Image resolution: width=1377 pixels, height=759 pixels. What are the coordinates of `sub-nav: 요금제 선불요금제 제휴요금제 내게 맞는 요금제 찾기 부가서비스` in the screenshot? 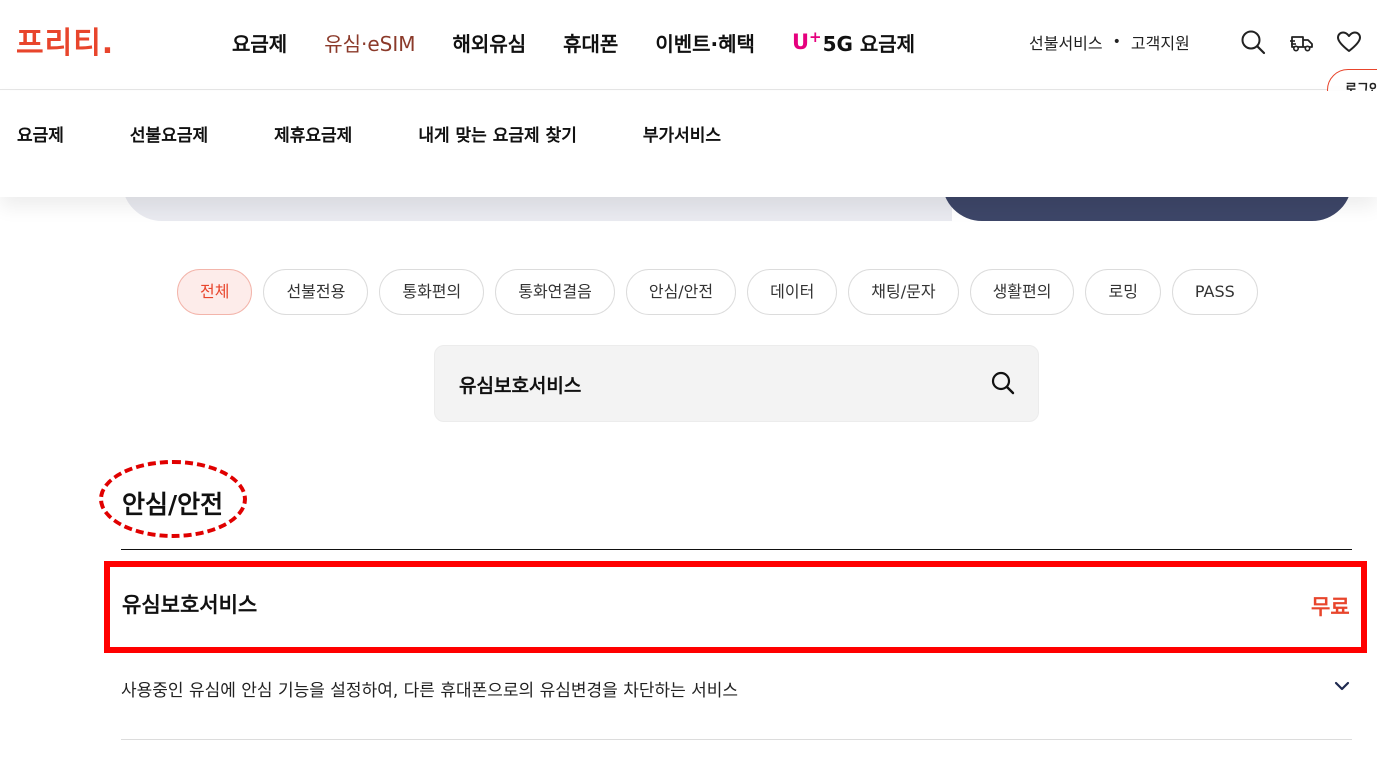 It's located at (688, 144).